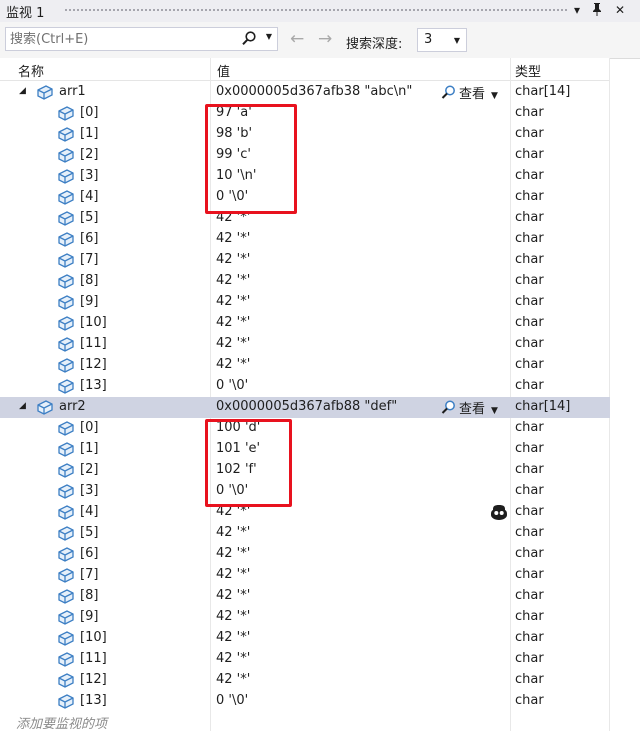  Describe the element at coordinates (223, 70) in the screenshot. I see `column-value: 值` at that location.